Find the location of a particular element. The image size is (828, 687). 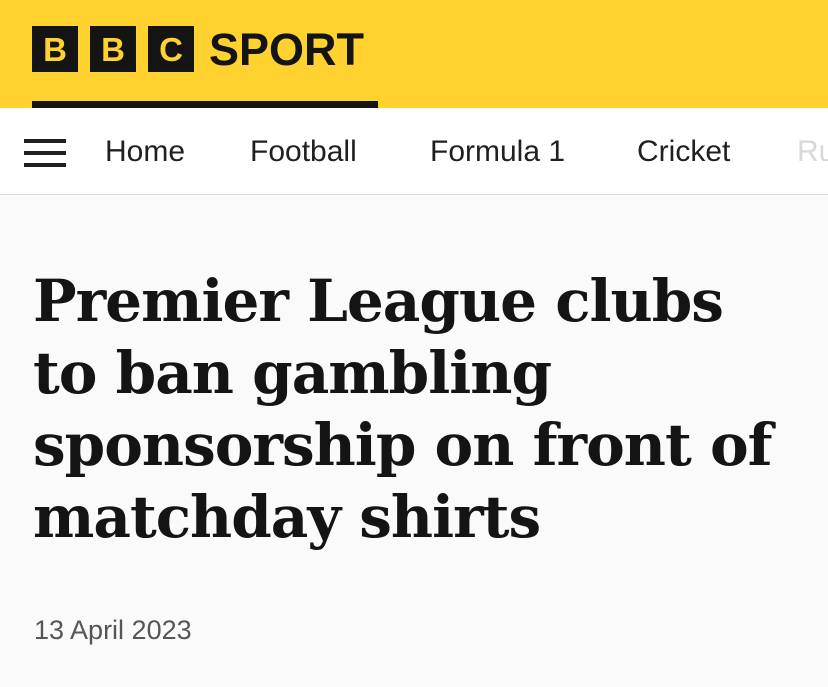

navigation-bar: Home Football Formula 1 Cricket Ru is located at coordinates (414, 151).